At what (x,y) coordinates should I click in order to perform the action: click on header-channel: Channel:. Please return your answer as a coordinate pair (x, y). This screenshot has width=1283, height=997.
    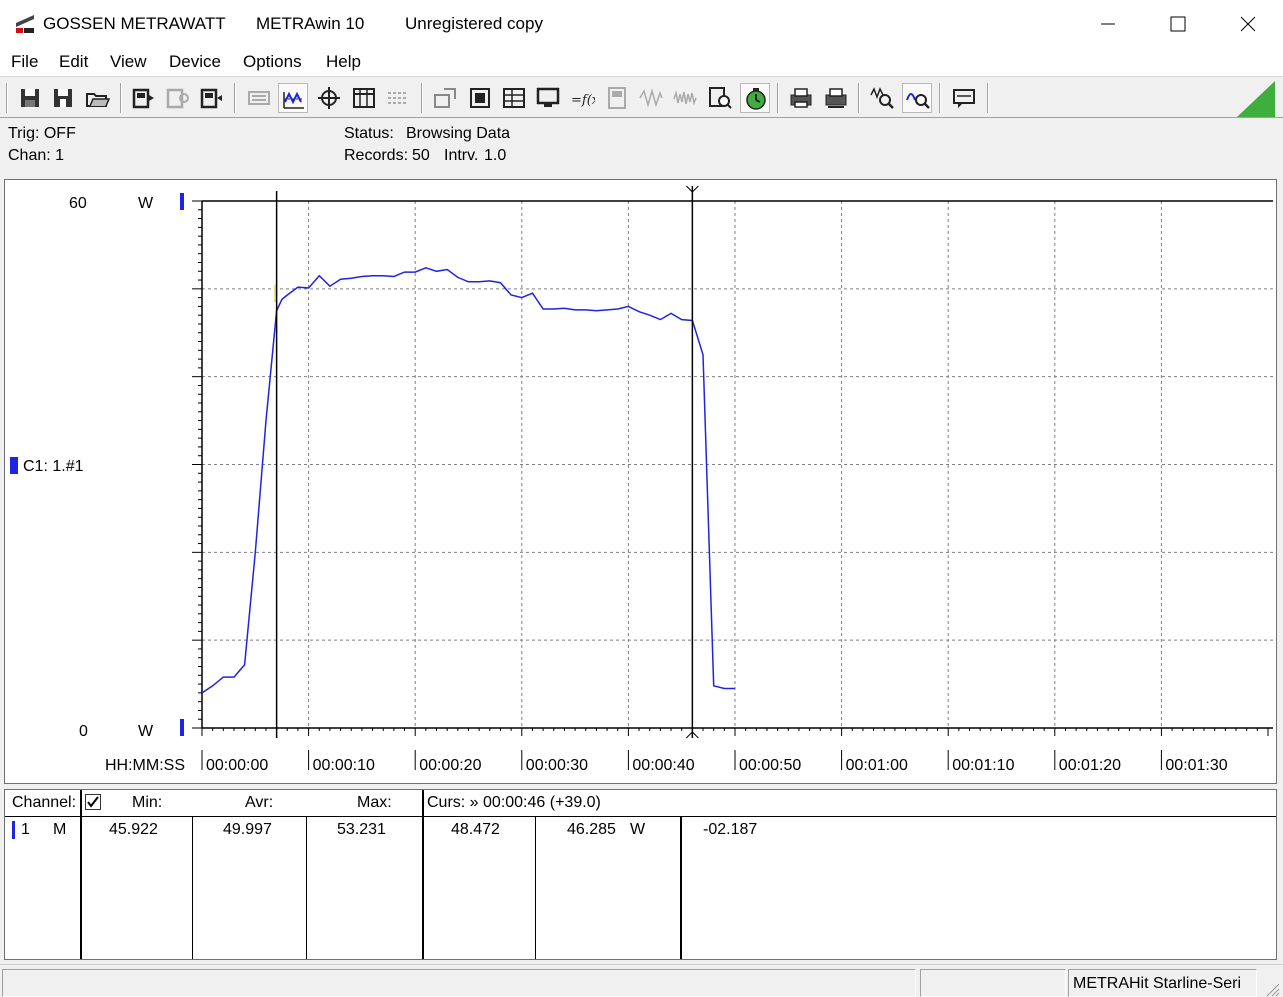
    Looking at the image, I should click on (44, 802).